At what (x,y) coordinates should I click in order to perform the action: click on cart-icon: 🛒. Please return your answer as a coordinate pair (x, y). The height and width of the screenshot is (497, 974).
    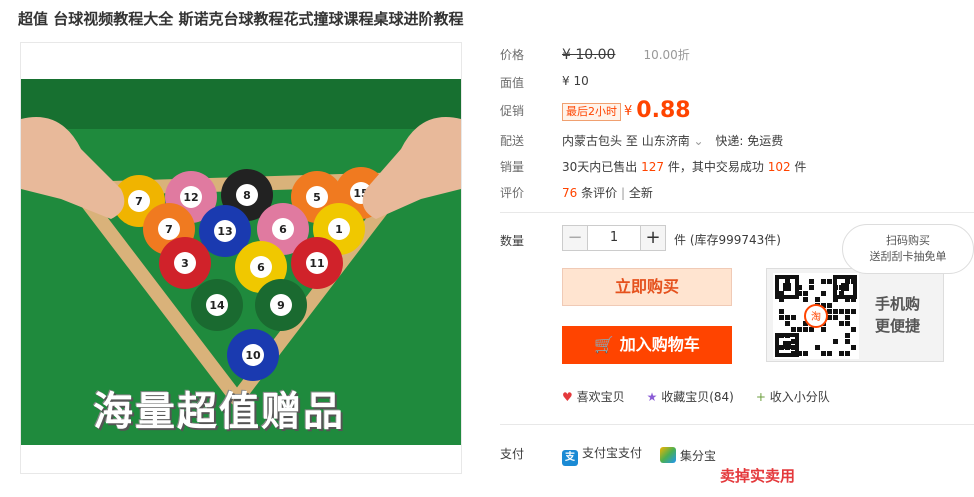
    Looking at the image, I should click on (604, 344).